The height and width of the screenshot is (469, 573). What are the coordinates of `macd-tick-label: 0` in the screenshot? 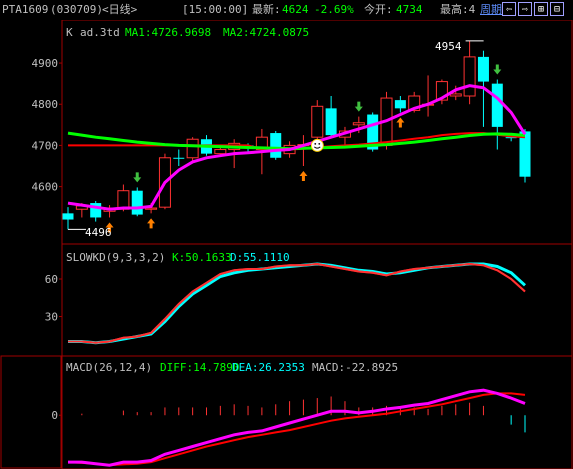 It's located at (54, 415).